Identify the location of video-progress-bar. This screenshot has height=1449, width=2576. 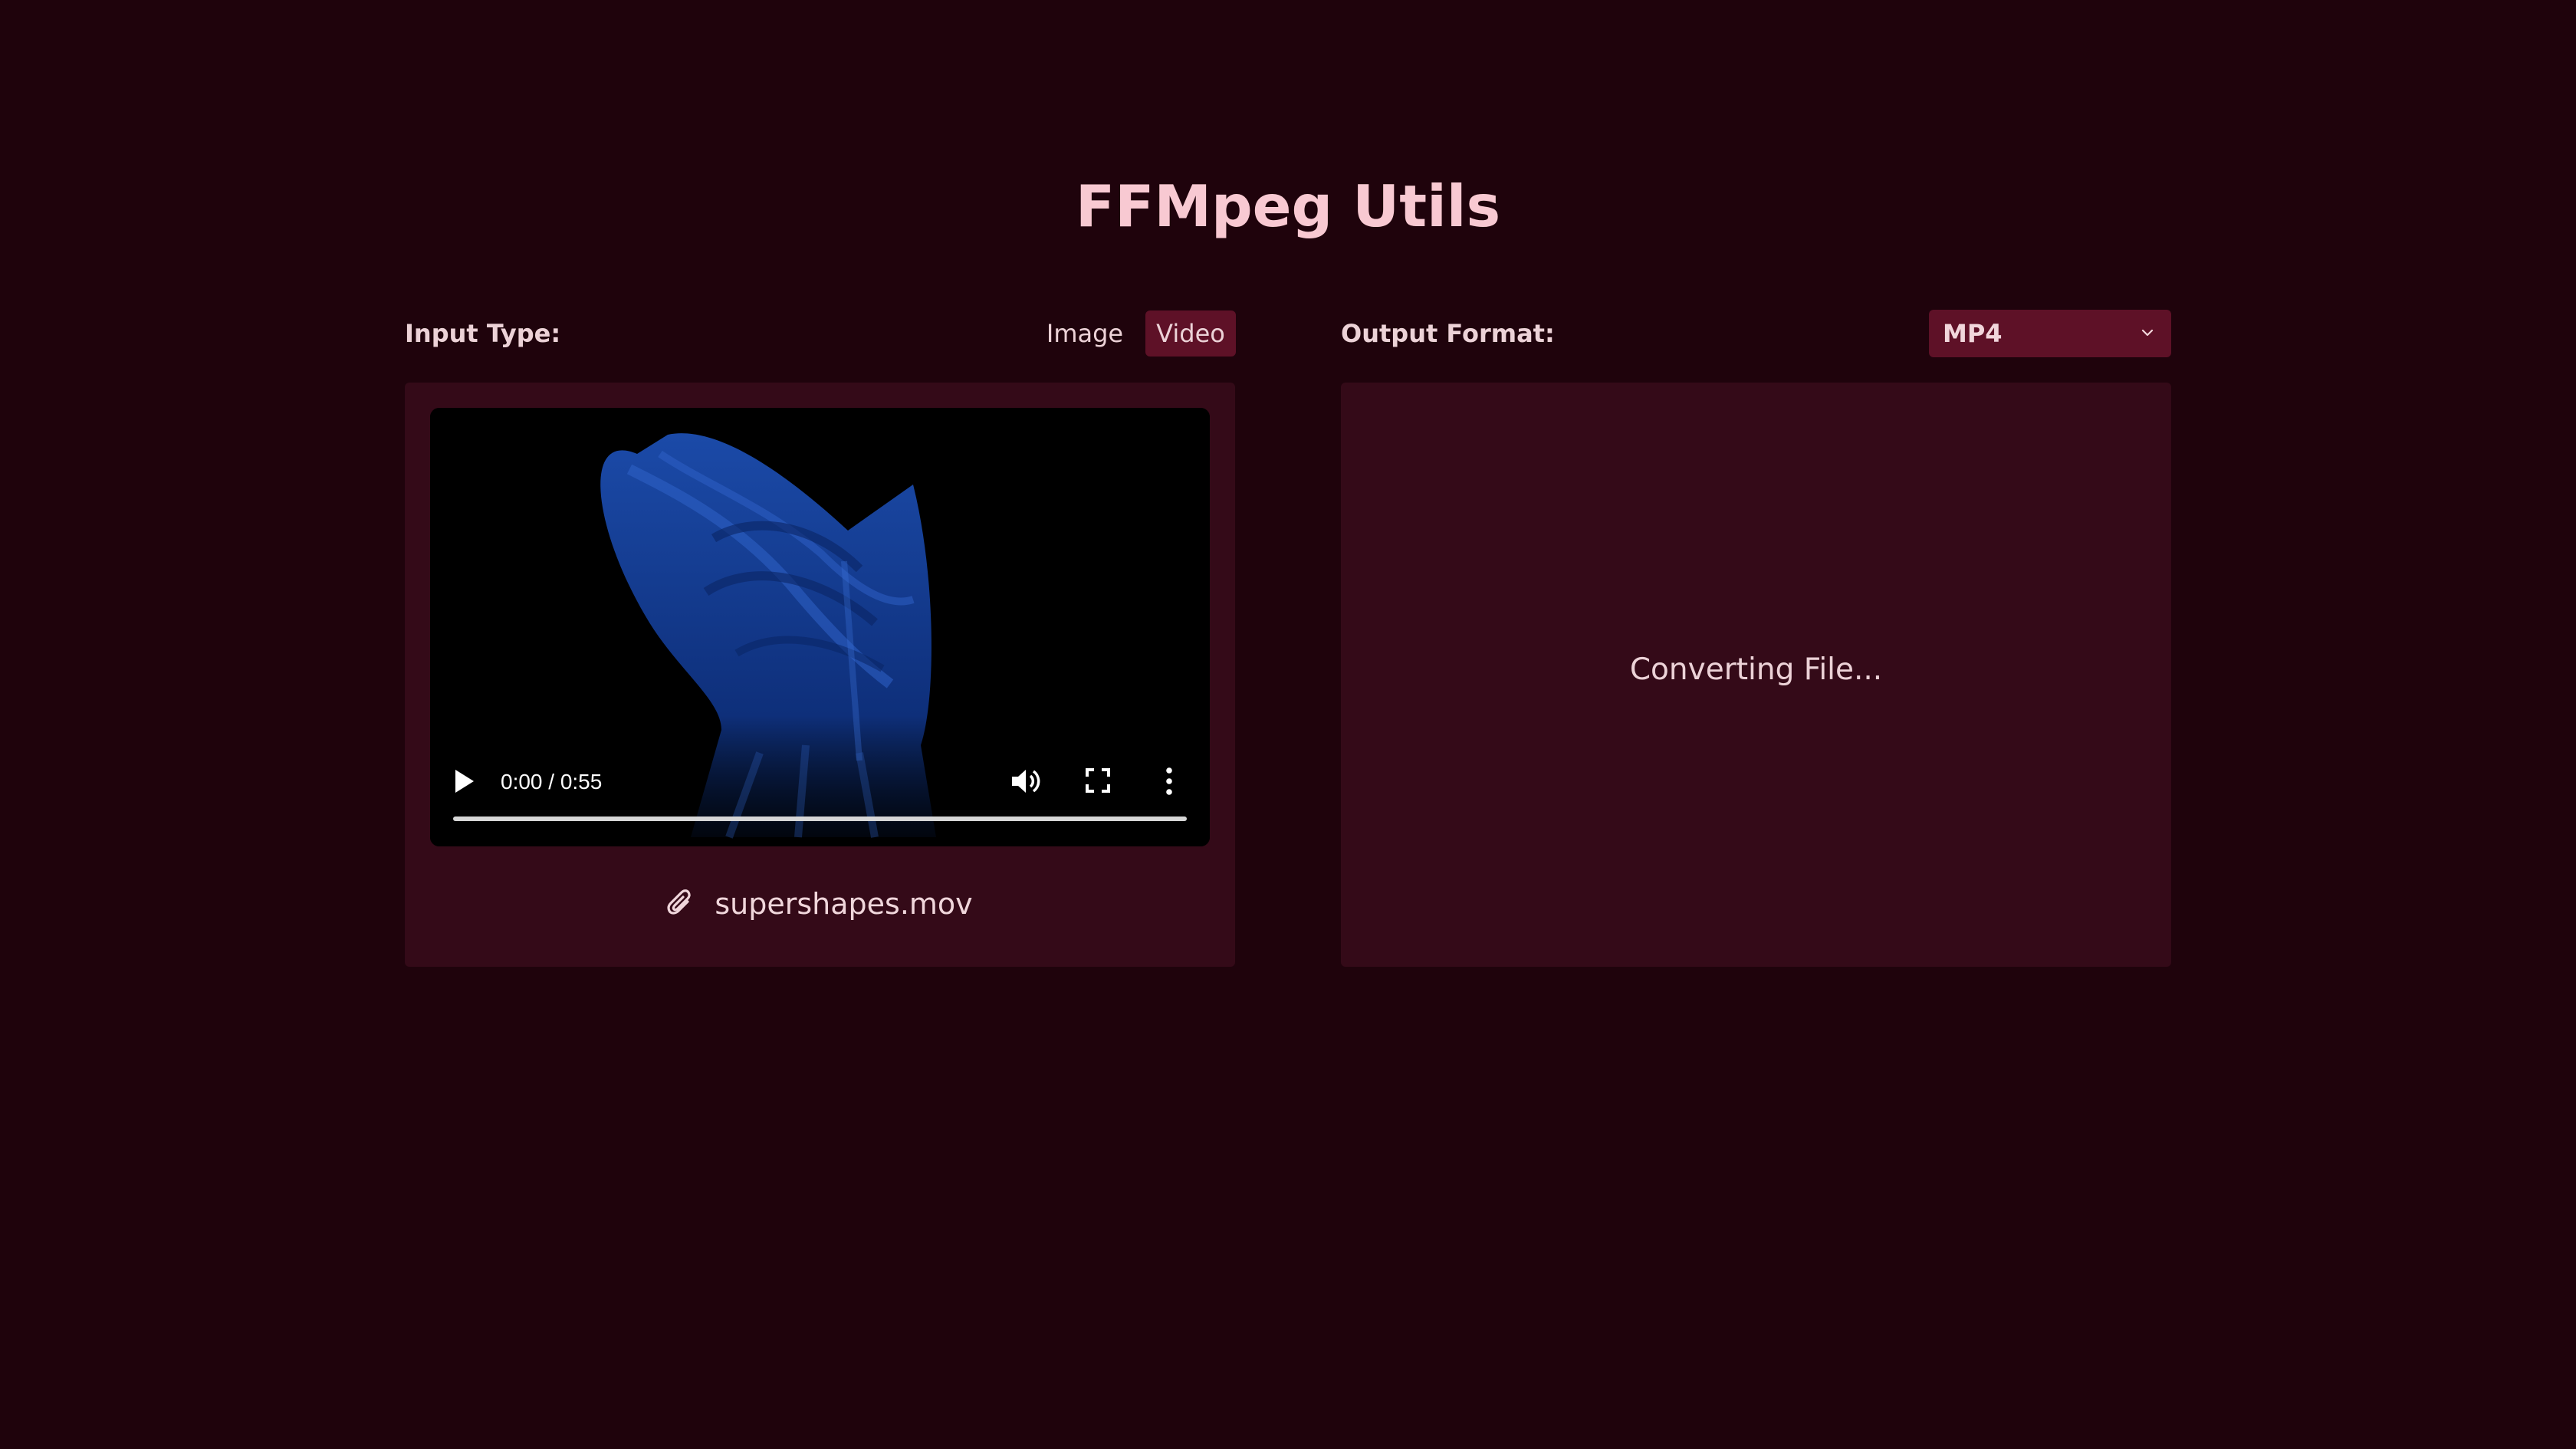
(820, 819).